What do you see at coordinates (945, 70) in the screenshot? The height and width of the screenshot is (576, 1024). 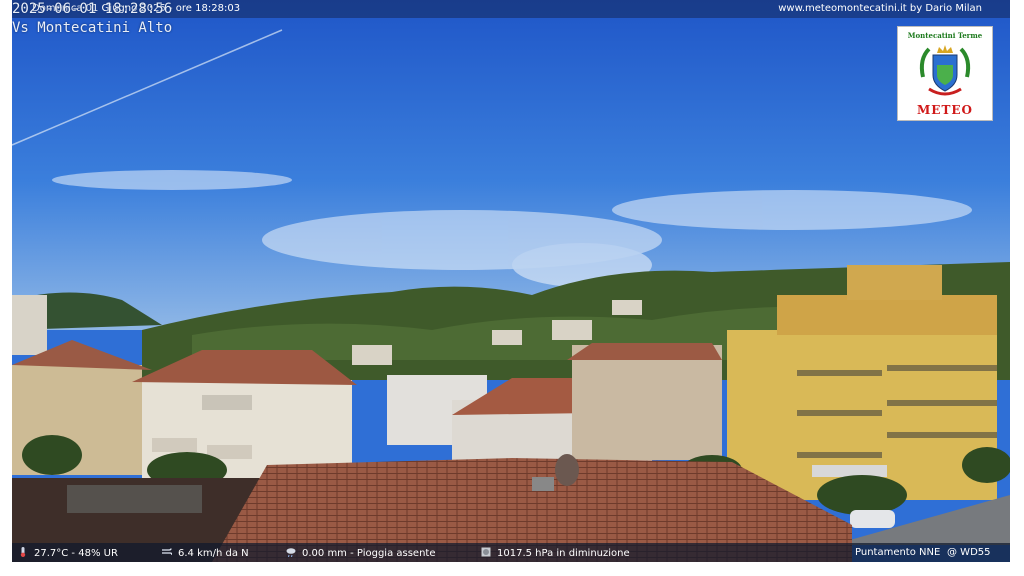 I see `coat-of-arms-icon` at bounding box center [945, 70].